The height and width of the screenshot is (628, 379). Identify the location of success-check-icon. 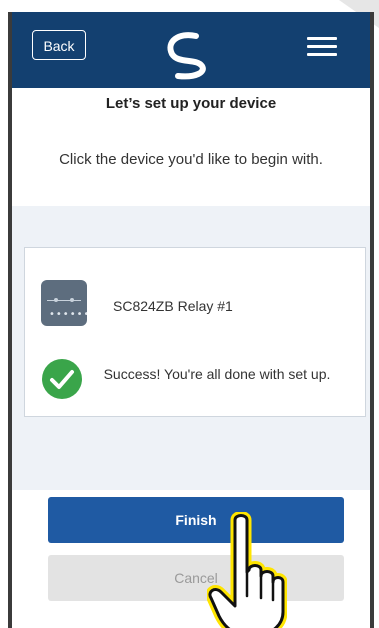
(62, 379).